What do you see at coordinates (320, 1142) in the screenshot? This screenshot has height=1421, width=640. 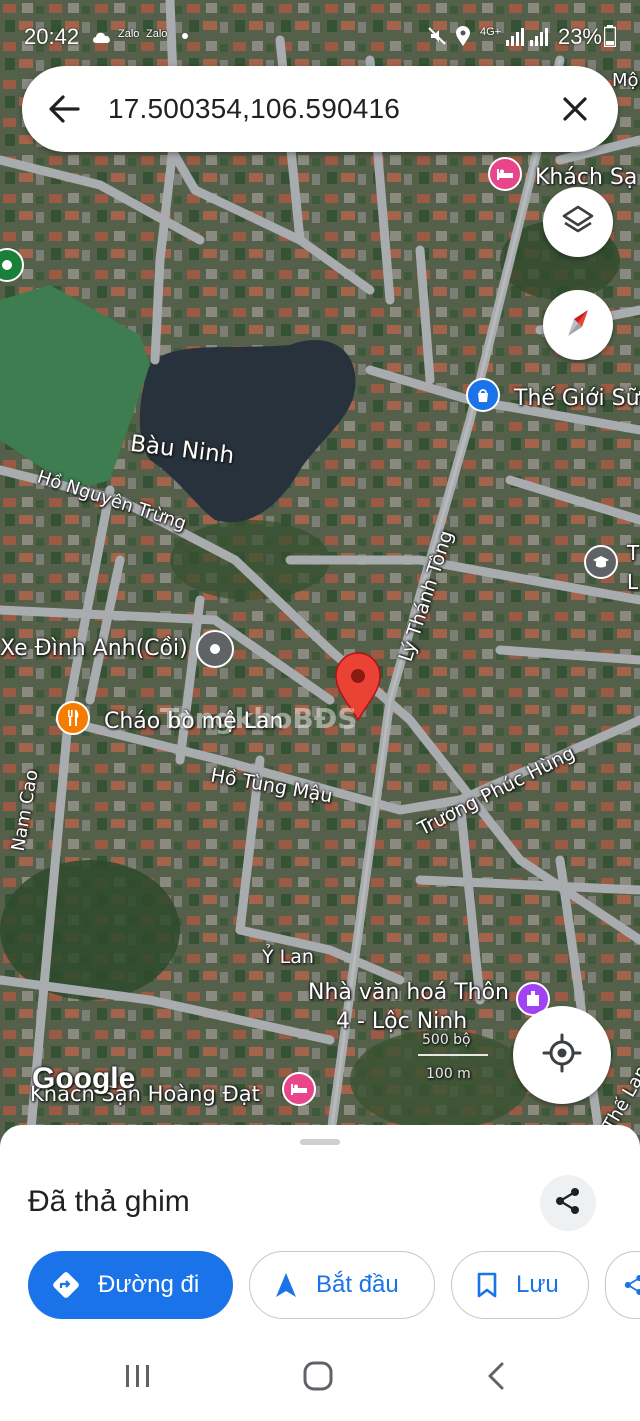 I see `sheet-drag-handle` at bounding box center [320, 1142].